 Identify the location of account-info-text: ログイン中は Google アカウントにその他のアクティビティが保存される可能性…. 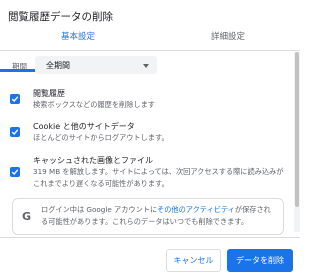
(159, 215).